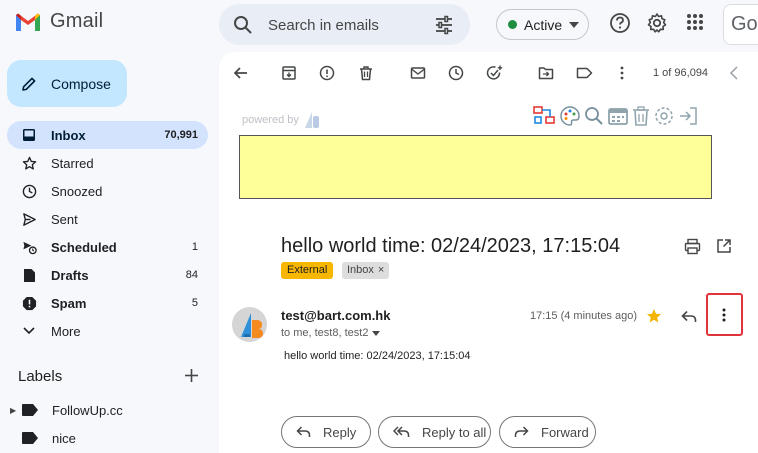 This screenshot has height=453, width=758. Describe the element at coordinates (688, 116) in the screenshot. I see `sign-out-icon` at that location.